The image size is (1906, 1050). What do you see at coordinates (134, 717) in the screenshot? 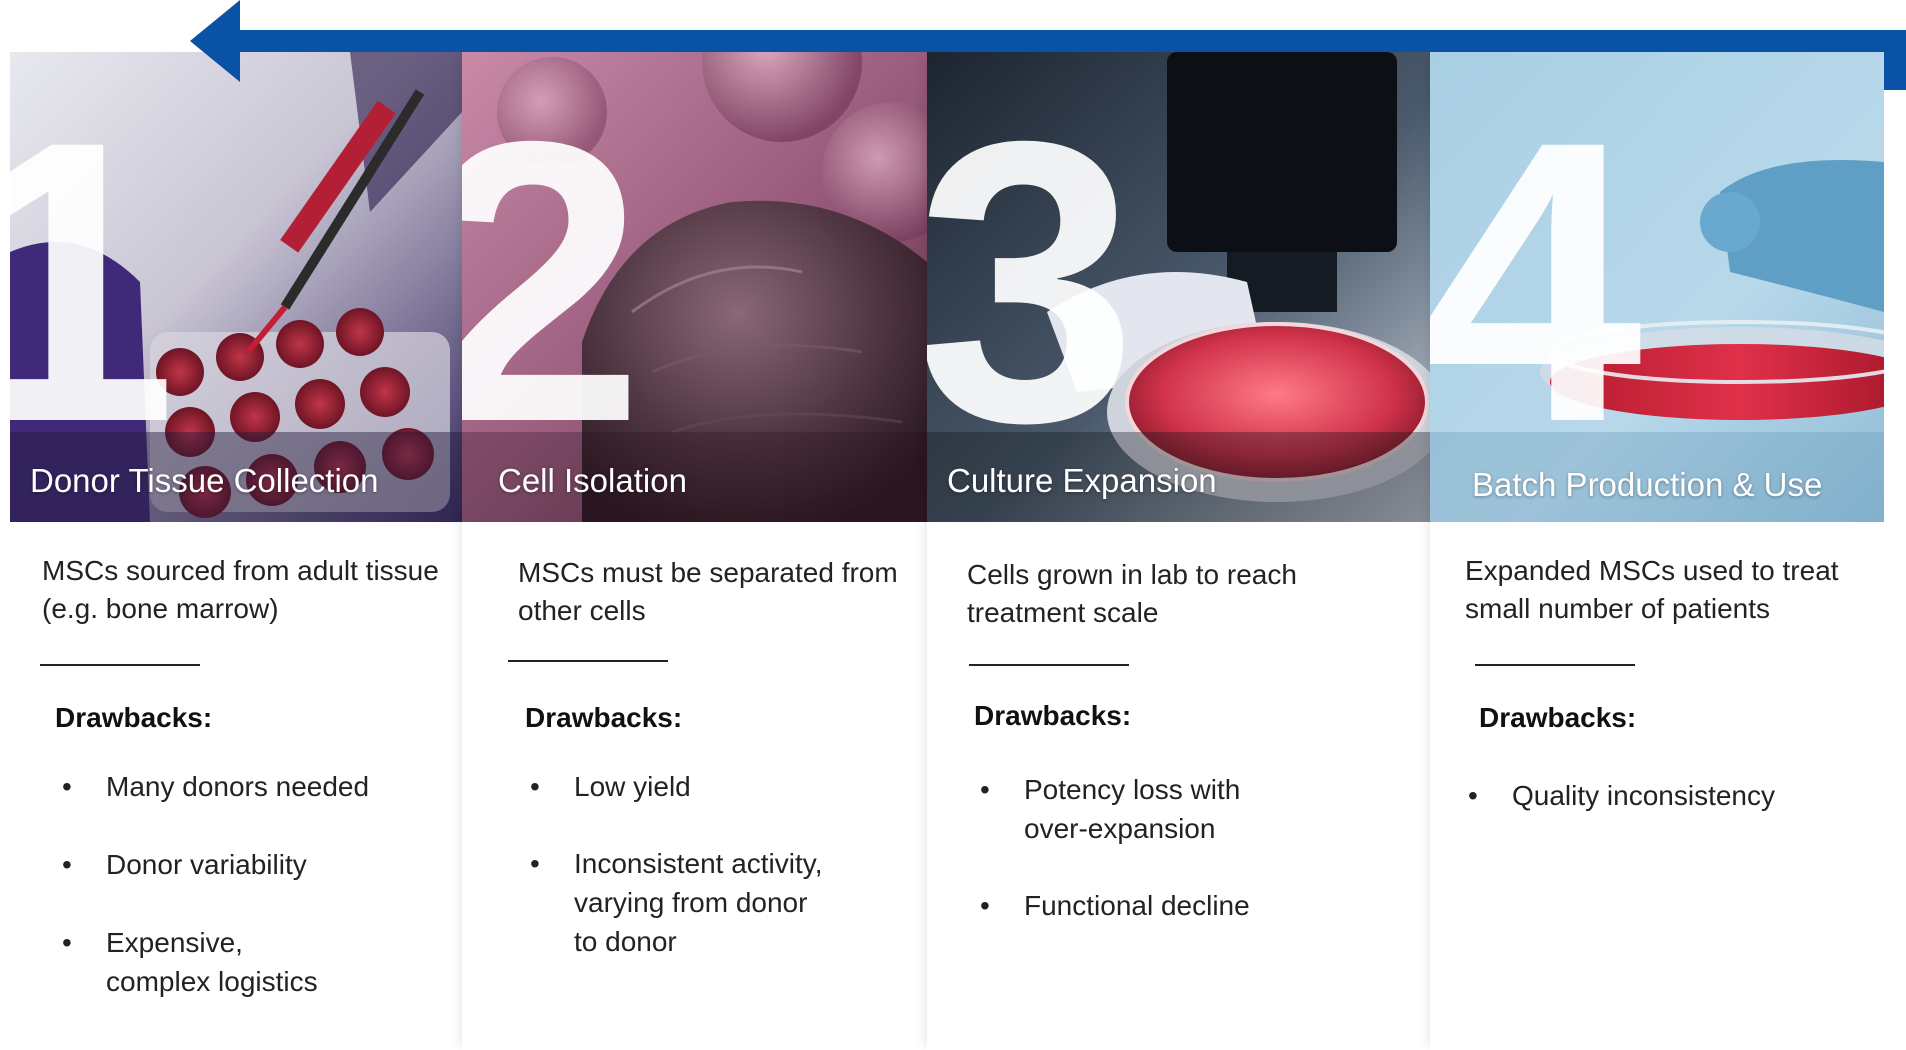
I see `step-1-drawbacks-heading: Drawbacks:` at bounding box center [134, 717].